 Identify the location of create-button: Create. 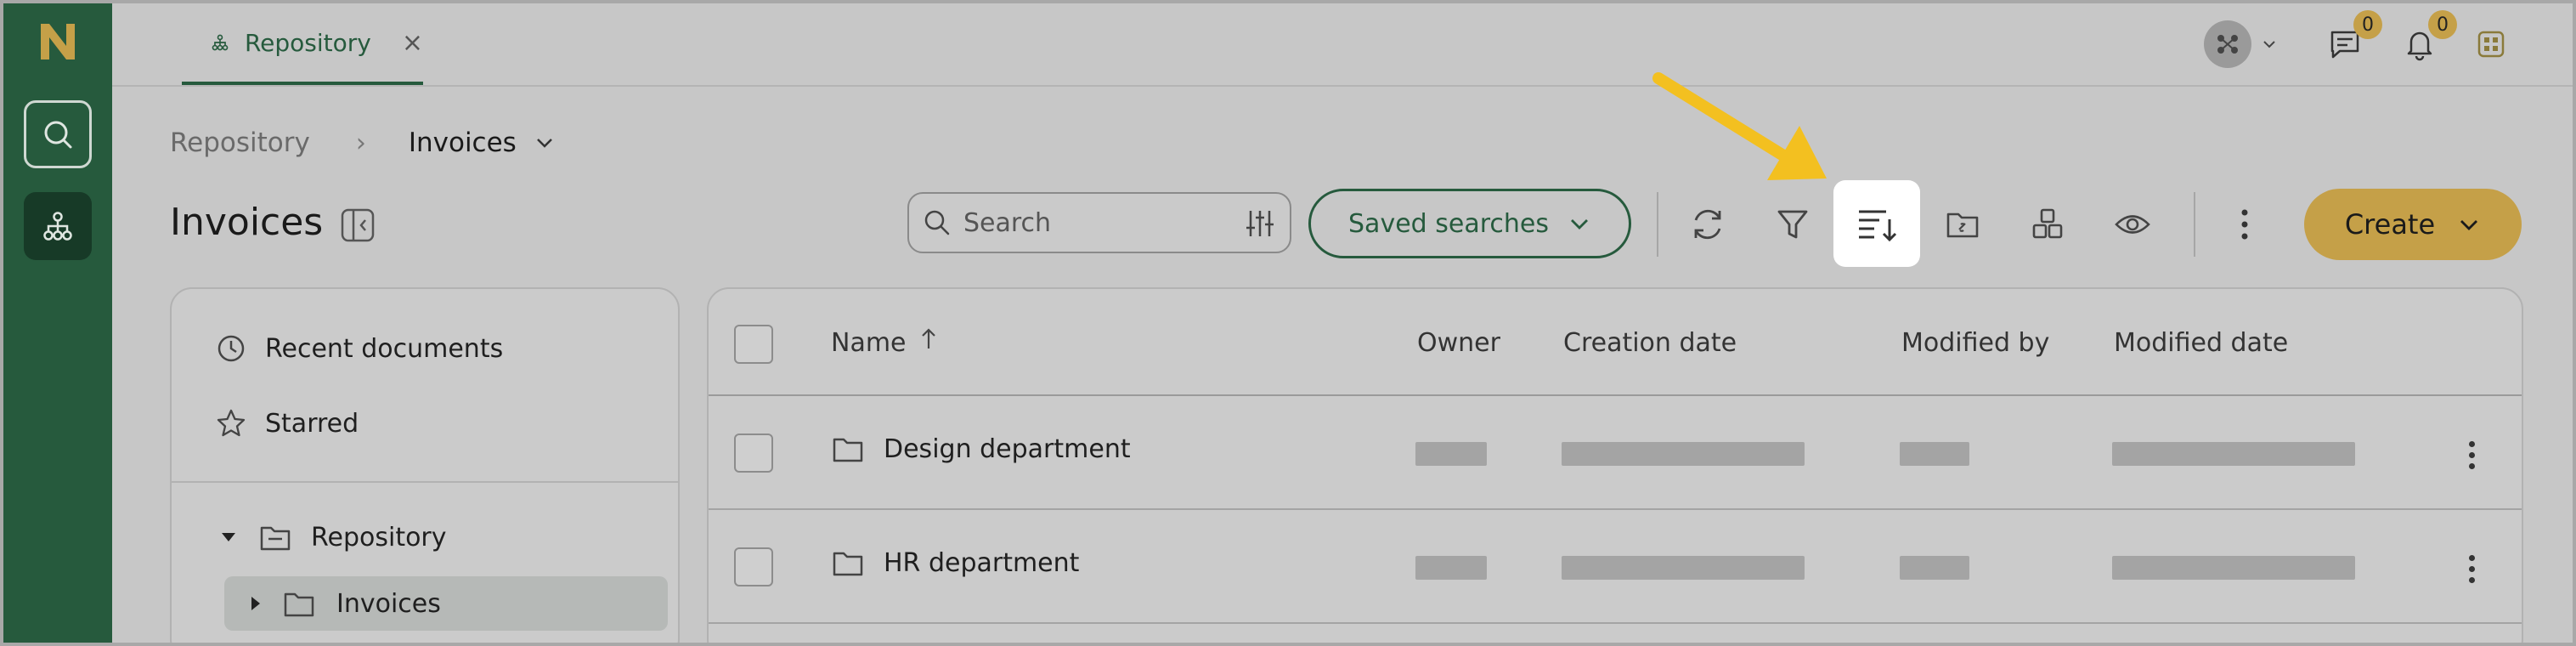
(2413, 224).